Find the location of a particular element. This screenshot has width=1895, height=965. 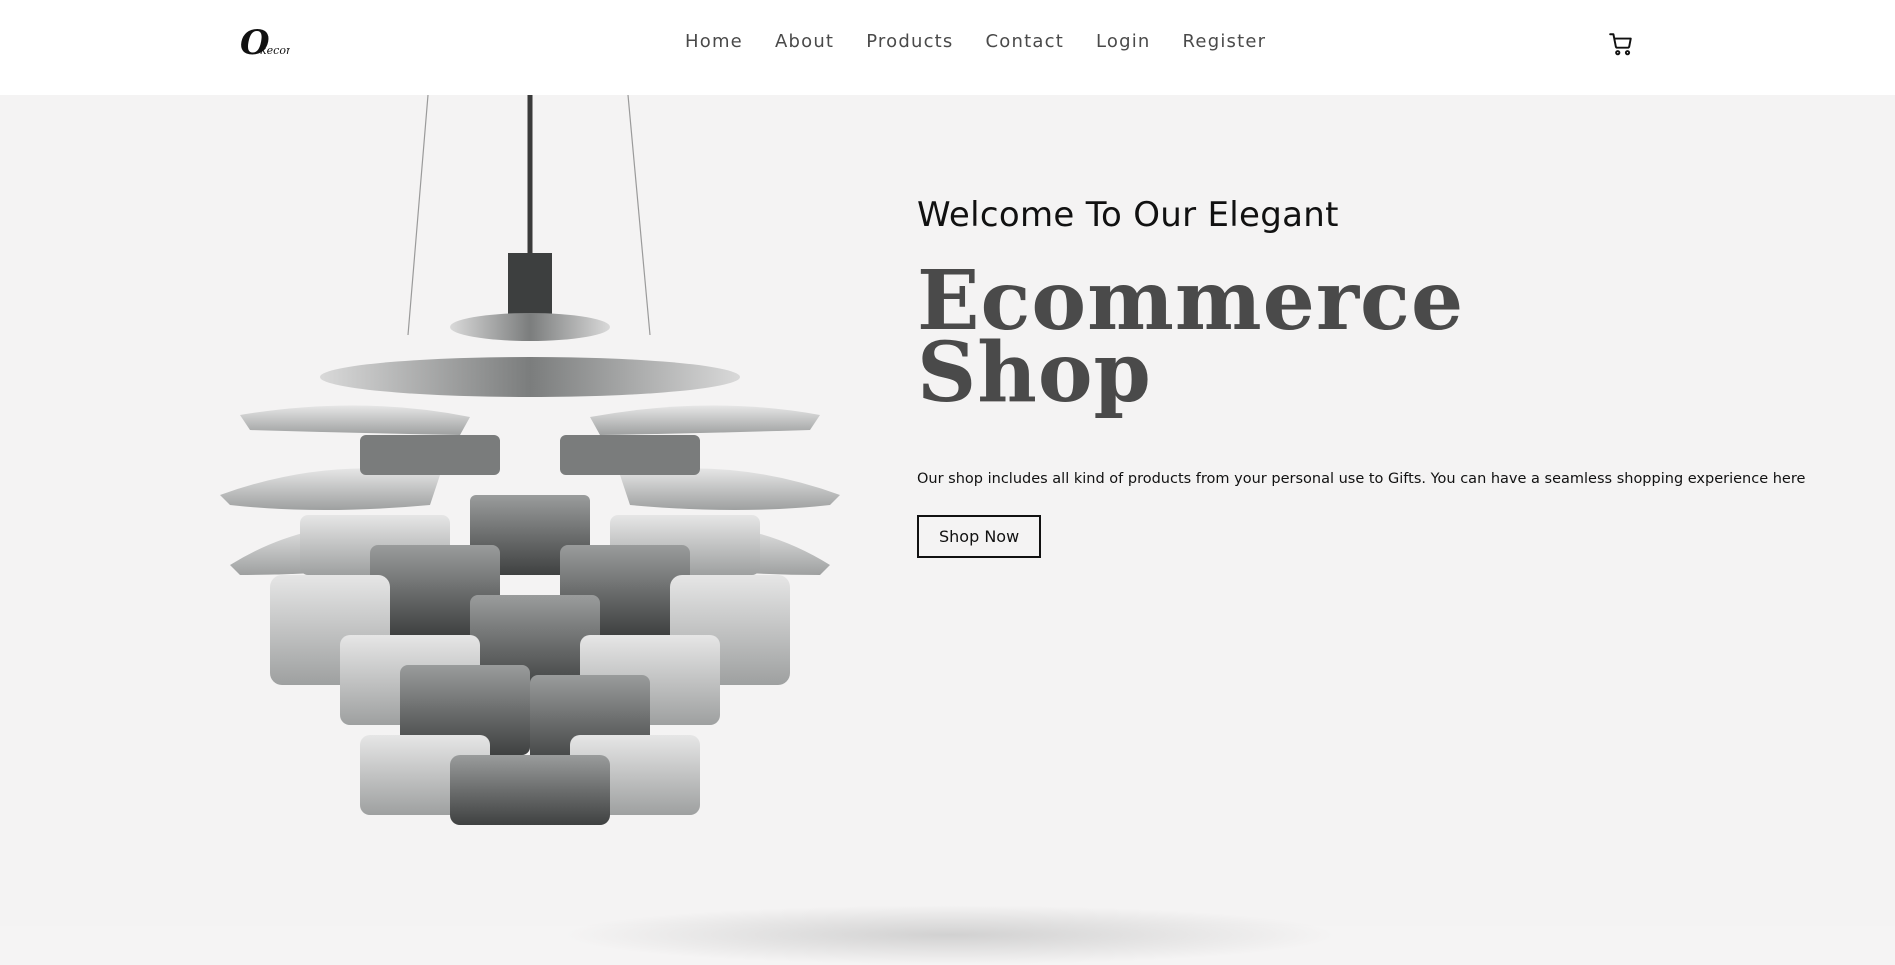

brand-logo-mark: O kecore is located at coordinates (265, 42).